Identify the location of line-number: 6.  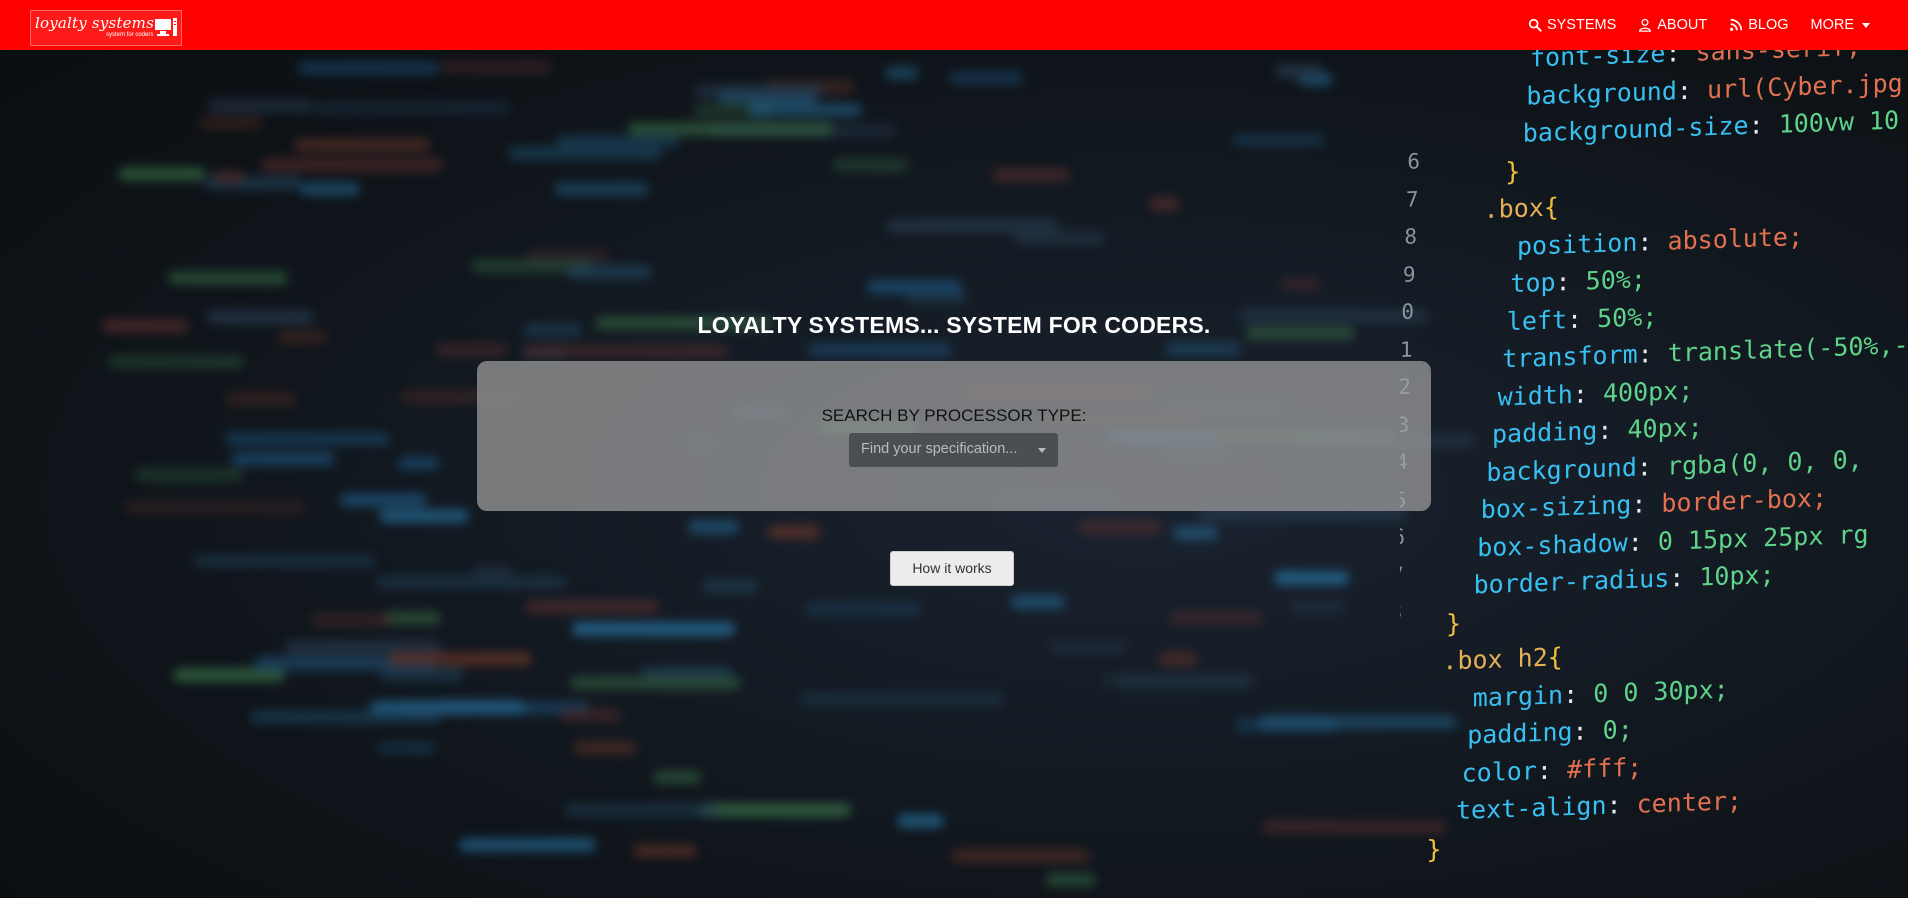
(1413, 161).